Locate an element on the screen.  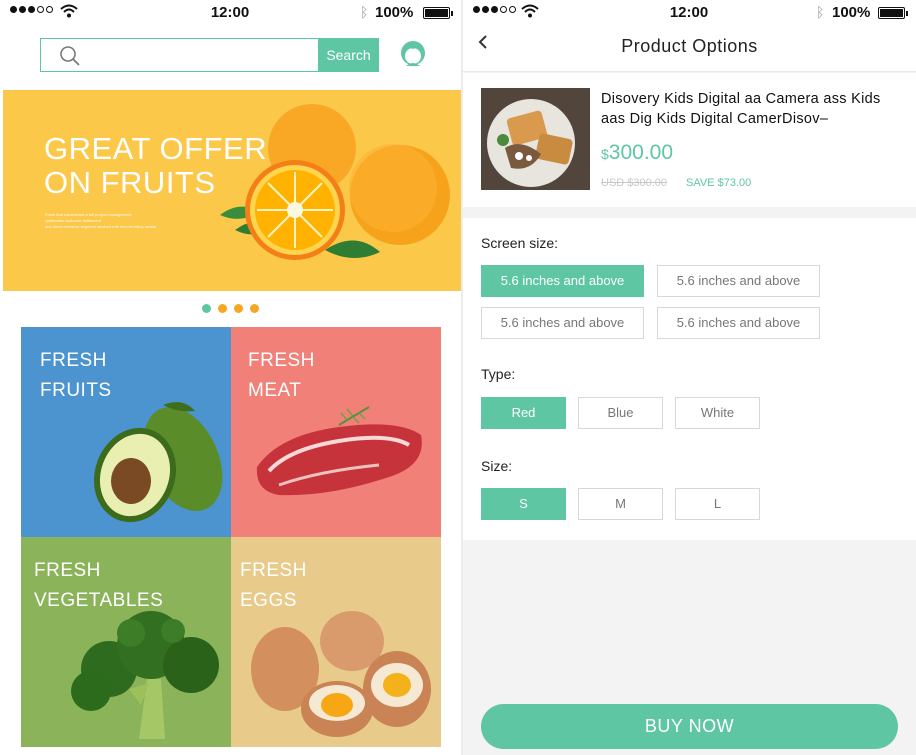
buy-now-button: BUY NOW is located at coordinates (689, 726).